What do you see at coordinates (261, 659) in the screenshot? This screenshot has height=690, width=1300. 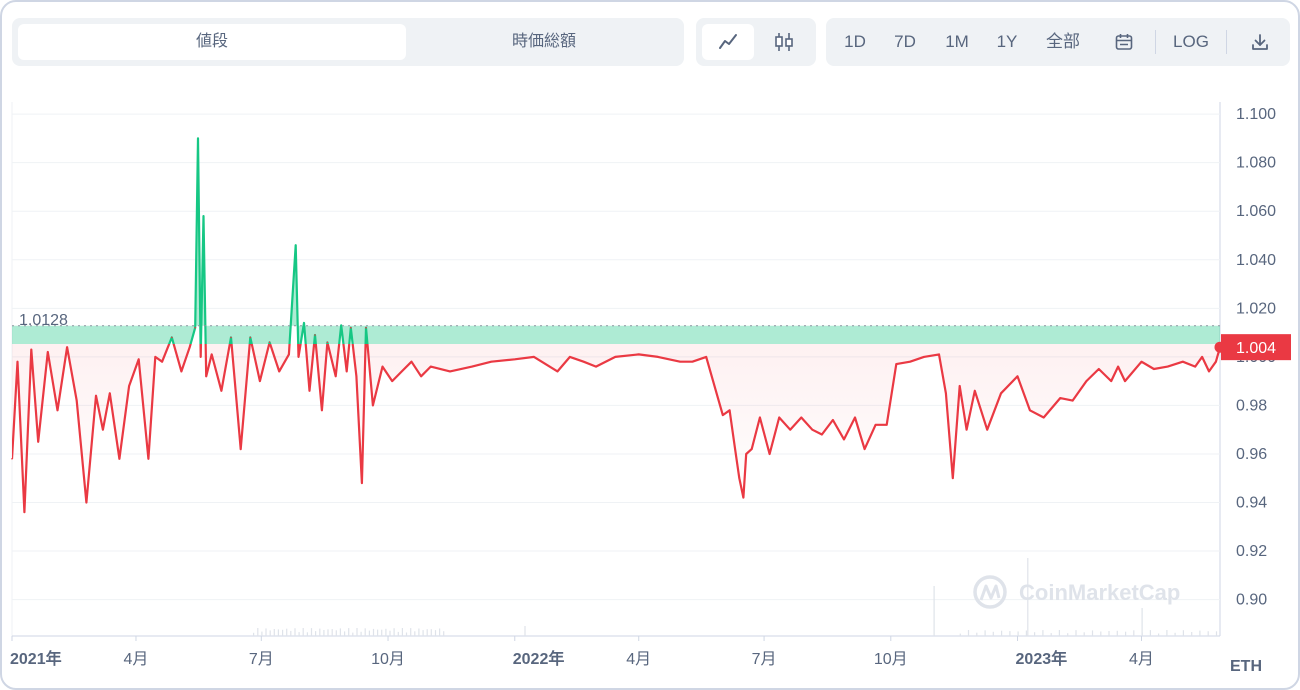 I see `x-tick-label: 7月` at bounding box center [261, 659].